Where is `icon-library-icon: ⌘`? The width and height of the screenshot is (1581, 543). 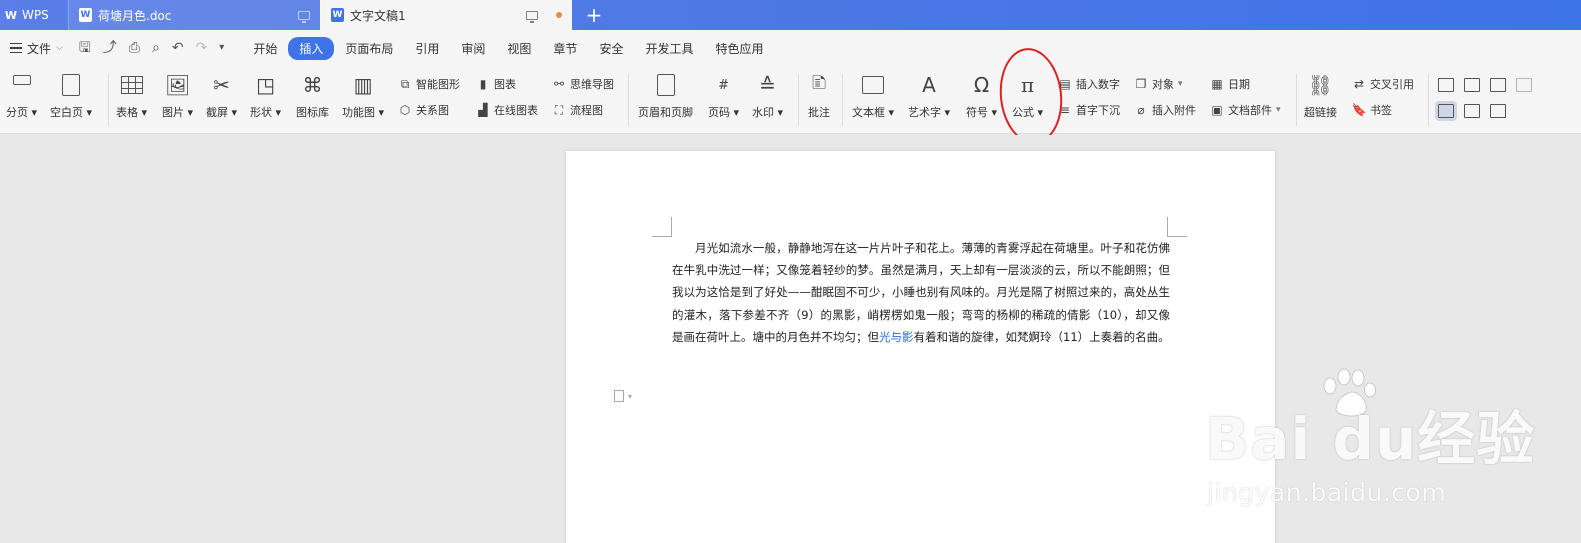 icon-library-icon: ⌘ is located at coordinates (312, 85).